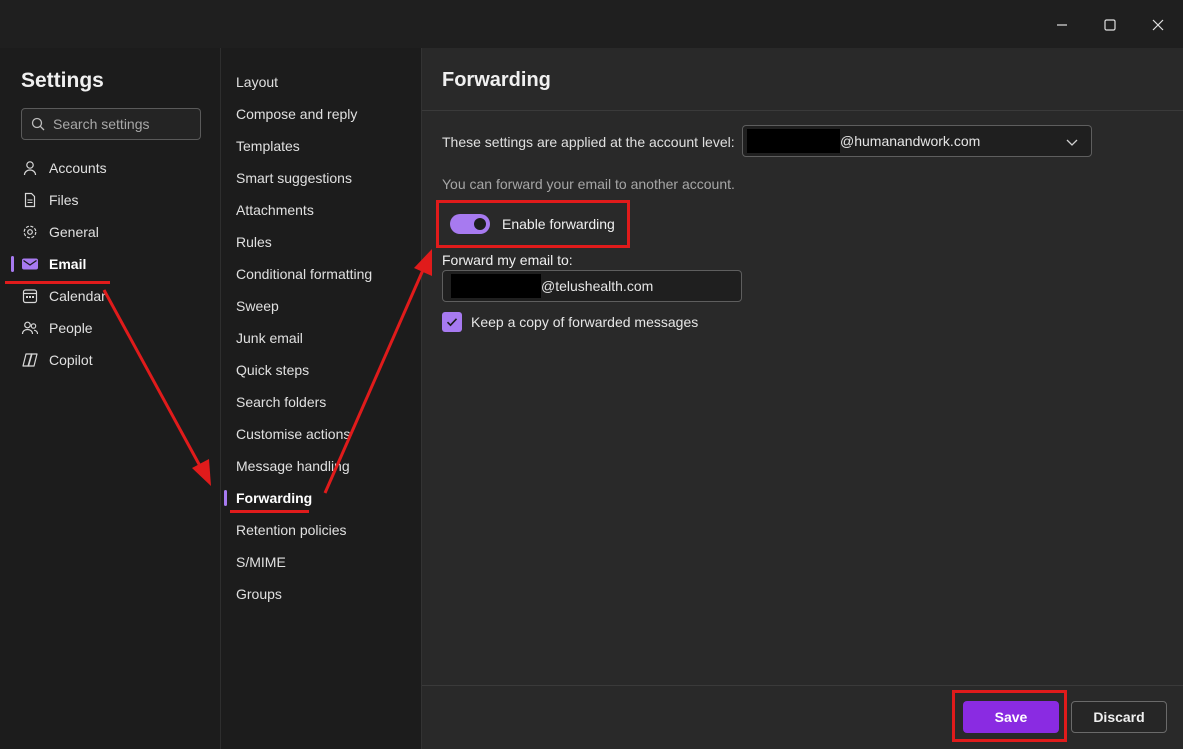  Describe the element at coordinates (268, 146) in the screenshot. I see `menu-item-templates: Templates` at that location.